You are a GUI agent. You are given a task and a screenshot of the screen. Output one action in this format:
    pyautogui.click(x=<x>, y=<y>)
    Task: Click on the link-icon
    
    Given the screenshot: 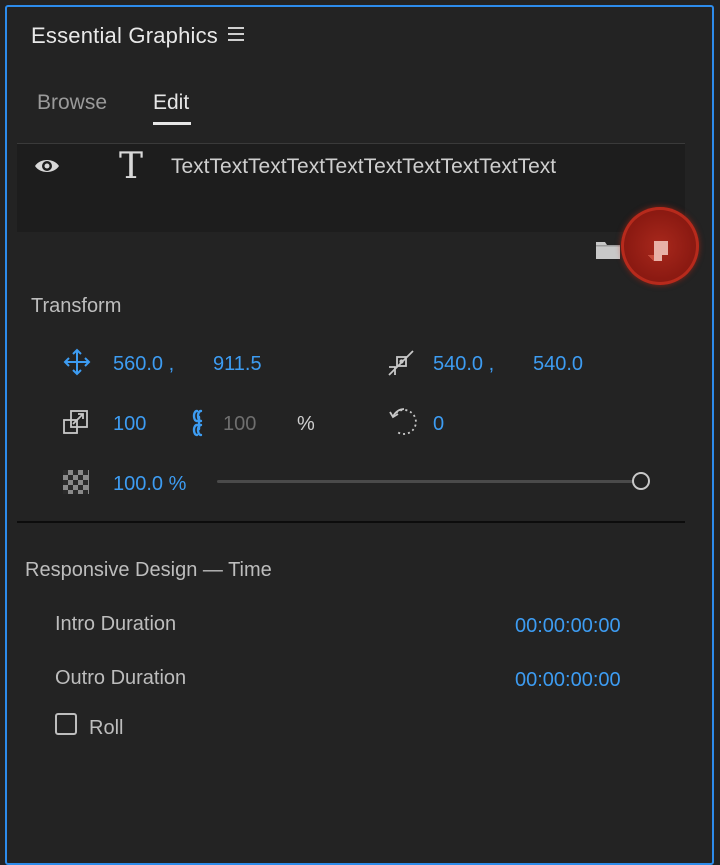 What is the action you would take?
    pyautogui.click(x=199, y=425)
    